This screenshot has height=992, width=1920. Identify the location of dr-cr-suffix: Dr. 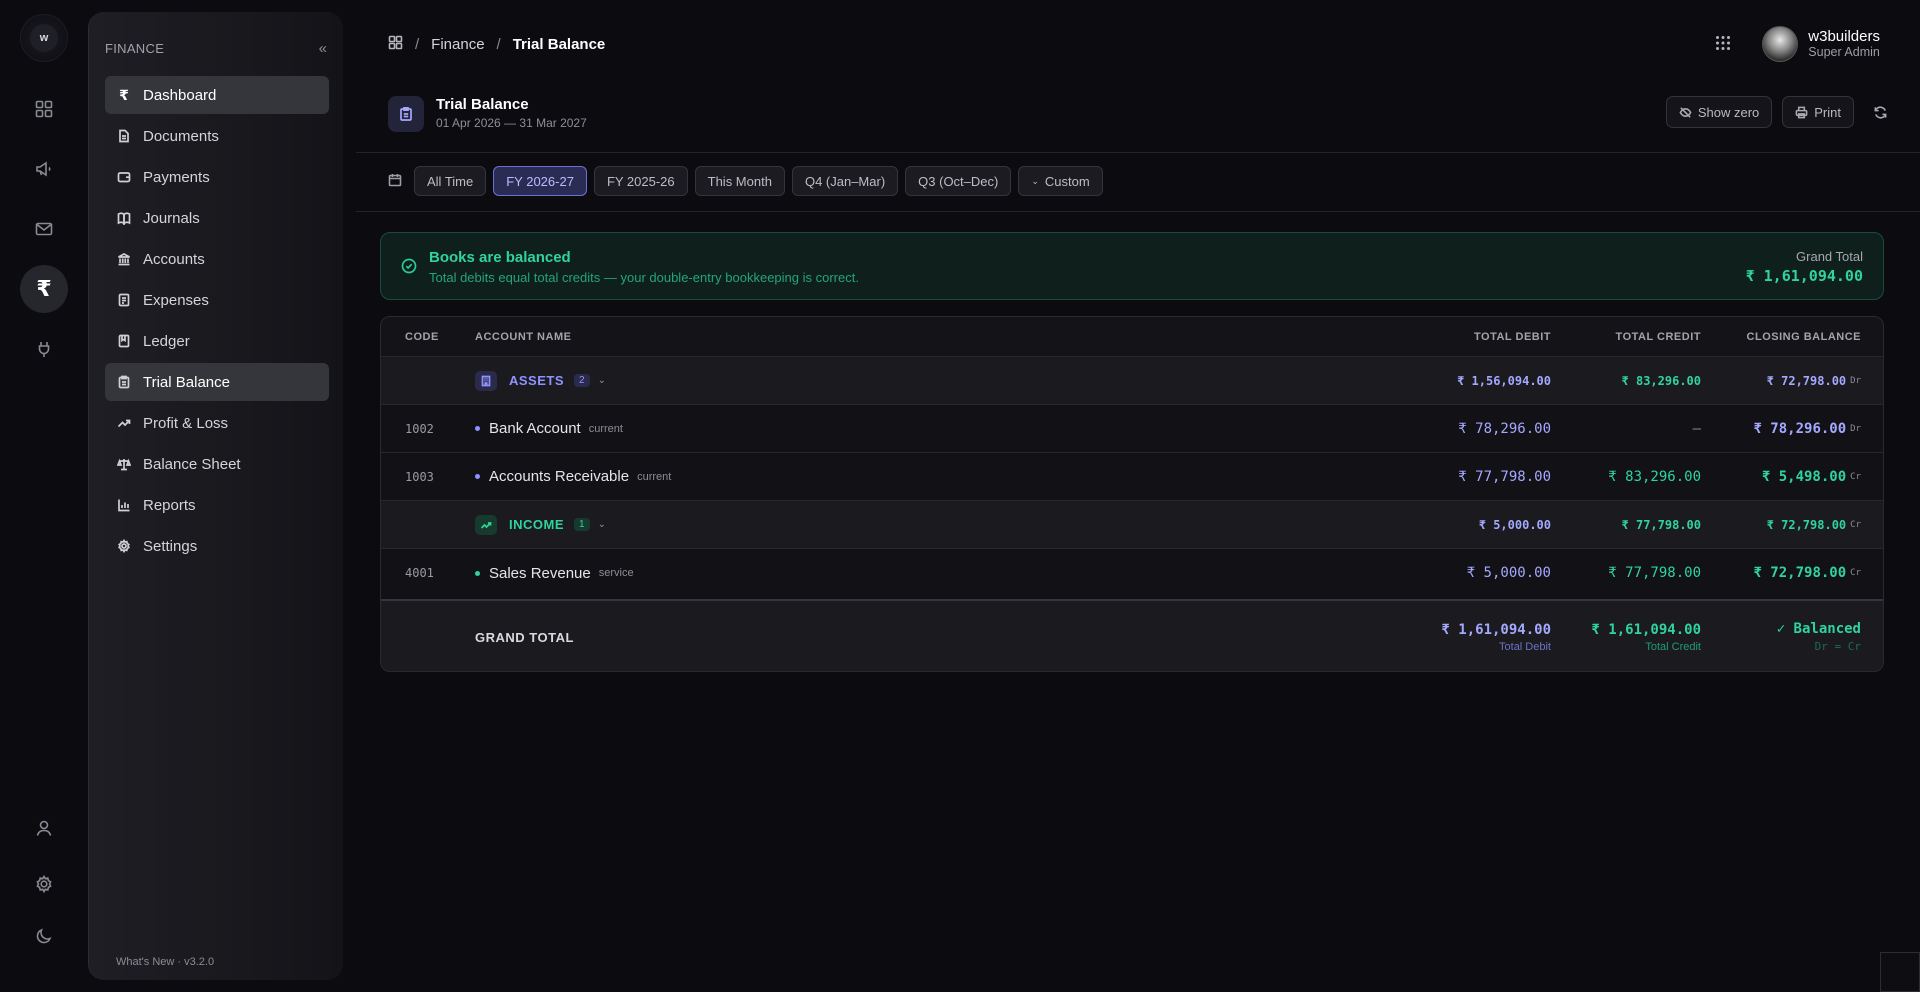
(1855, 380).